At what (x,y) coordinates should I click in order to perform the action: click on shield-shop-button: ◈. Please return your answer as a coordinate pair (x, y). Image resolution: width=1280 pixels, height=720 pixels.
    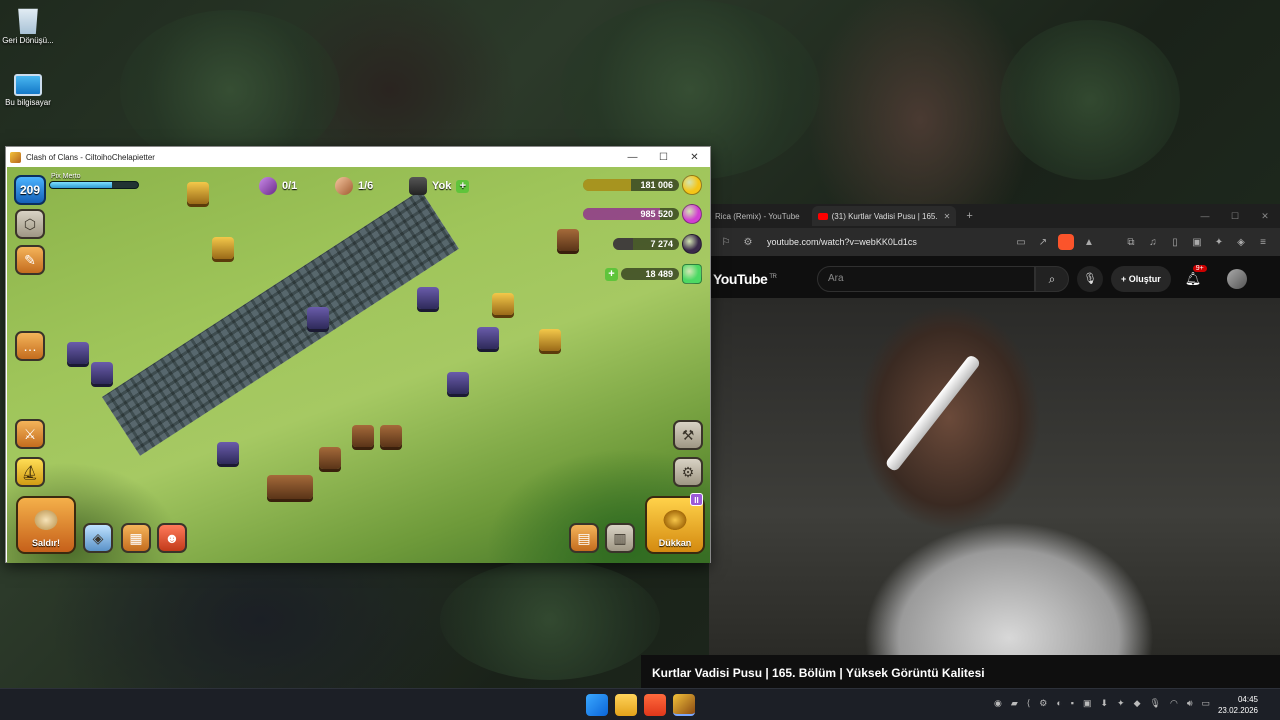
    Looking at the image, I should click on (98, 538).